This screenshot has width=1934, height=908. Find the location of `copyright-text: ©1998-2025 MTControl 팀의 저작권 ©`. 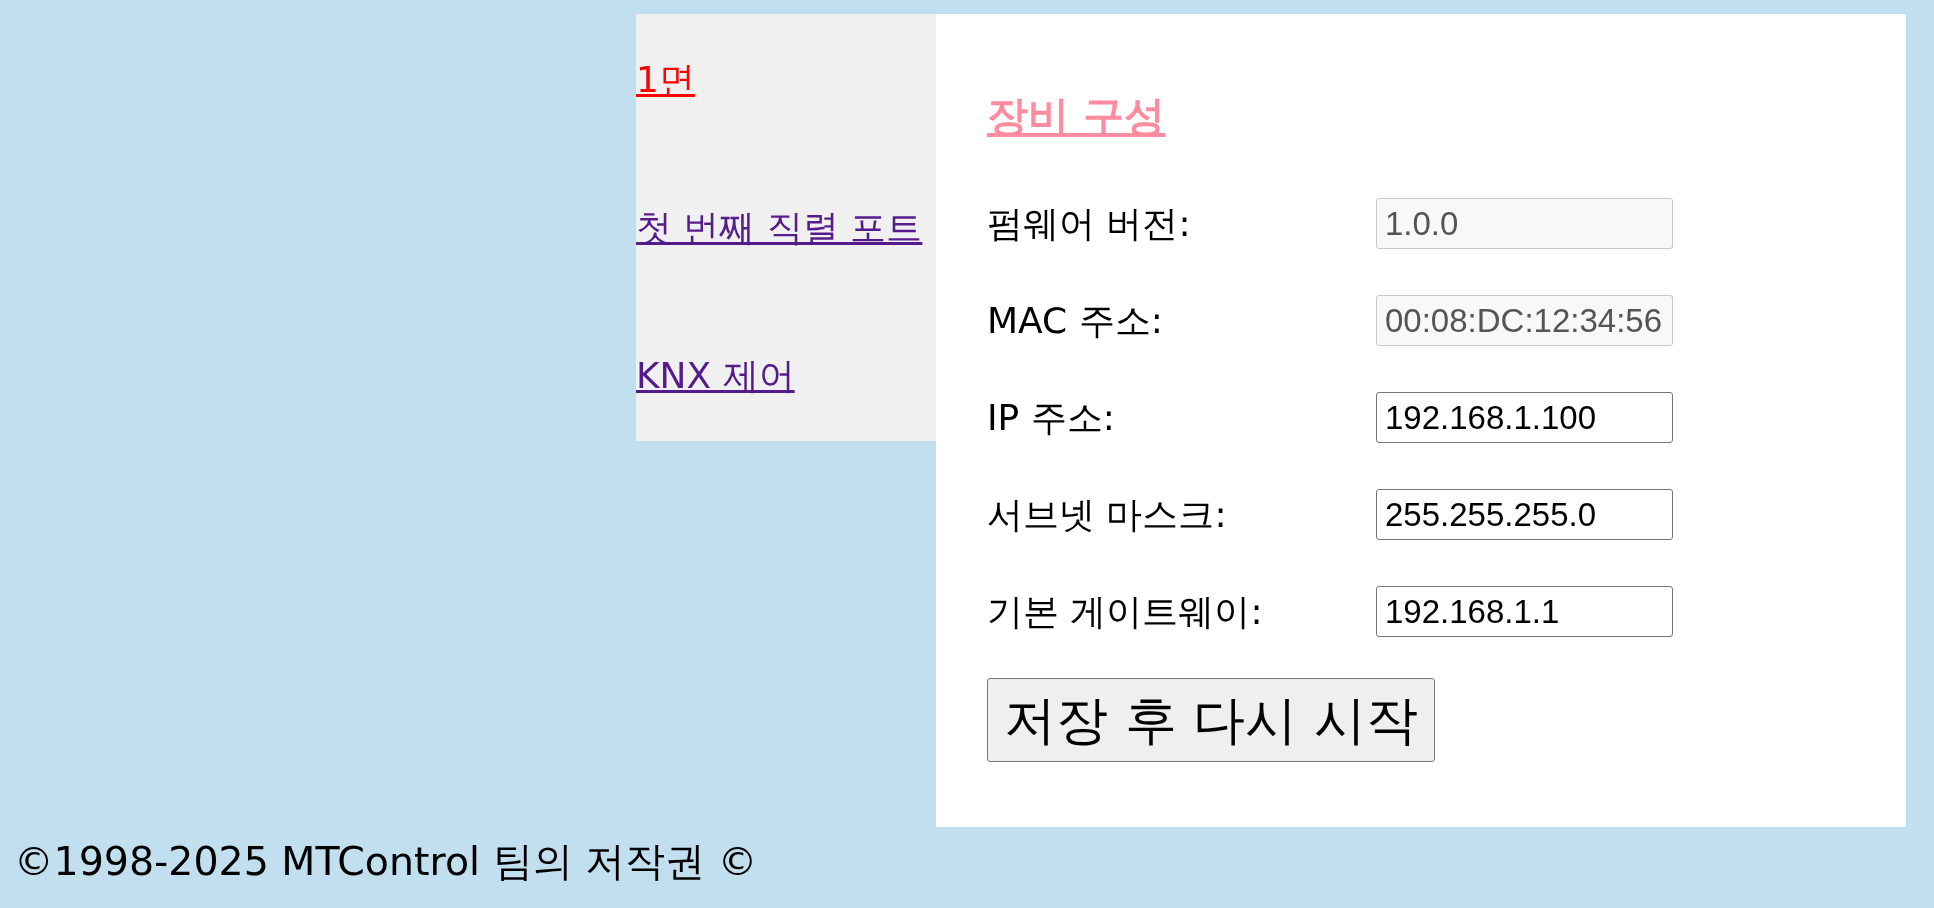

copyright-text: ©1998-2025 MTControl 팀의 저작권 © is located at coordinates (386, 861).